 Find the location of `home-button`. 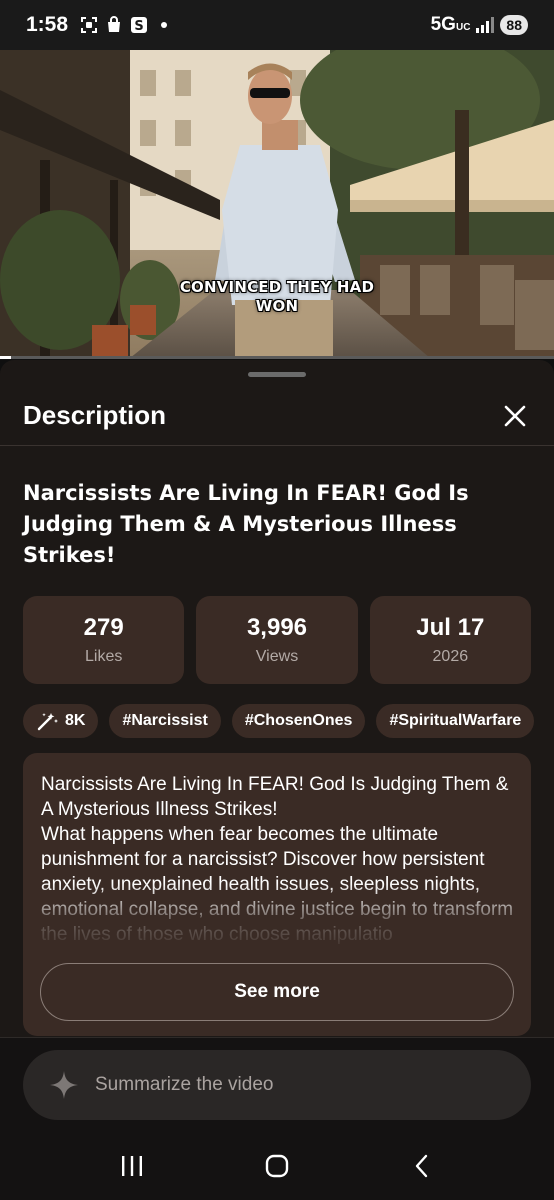

home-button is located at coordinates (277, 1166).